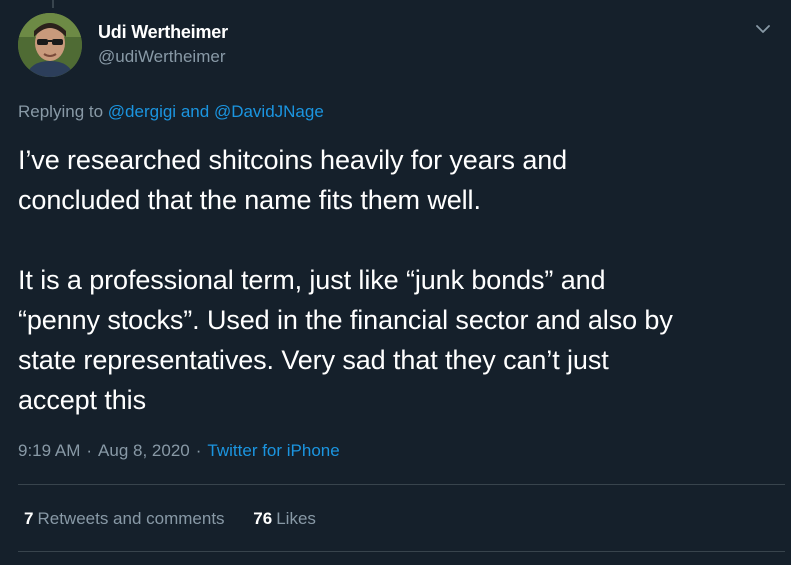  Describe the element at coordinates (49, 450) in the screenshot. I see `tweet-time: 9:19 AM` at that location.